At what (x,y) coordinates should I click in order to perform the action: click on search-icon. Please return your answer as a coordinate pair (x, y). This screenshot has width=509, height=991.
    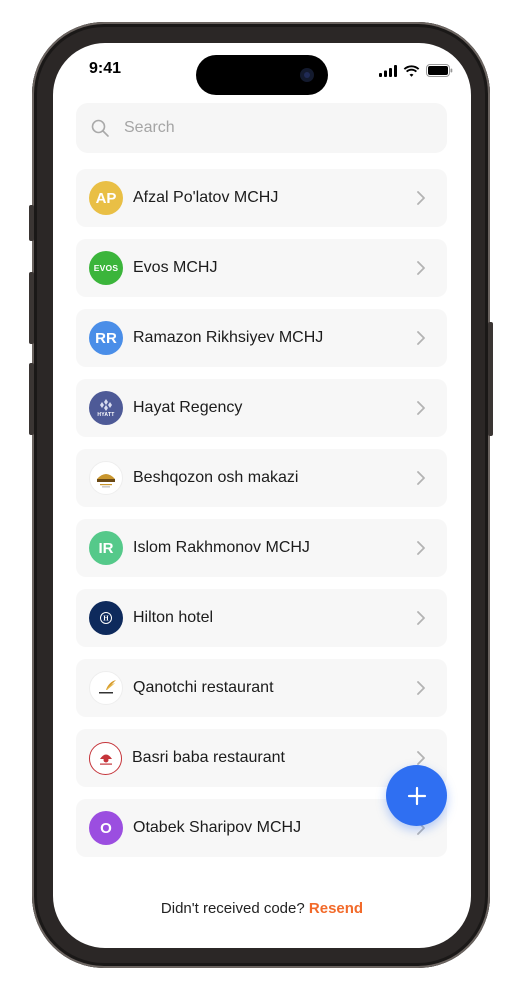
    Looking at the image, I should click on (100, 128).